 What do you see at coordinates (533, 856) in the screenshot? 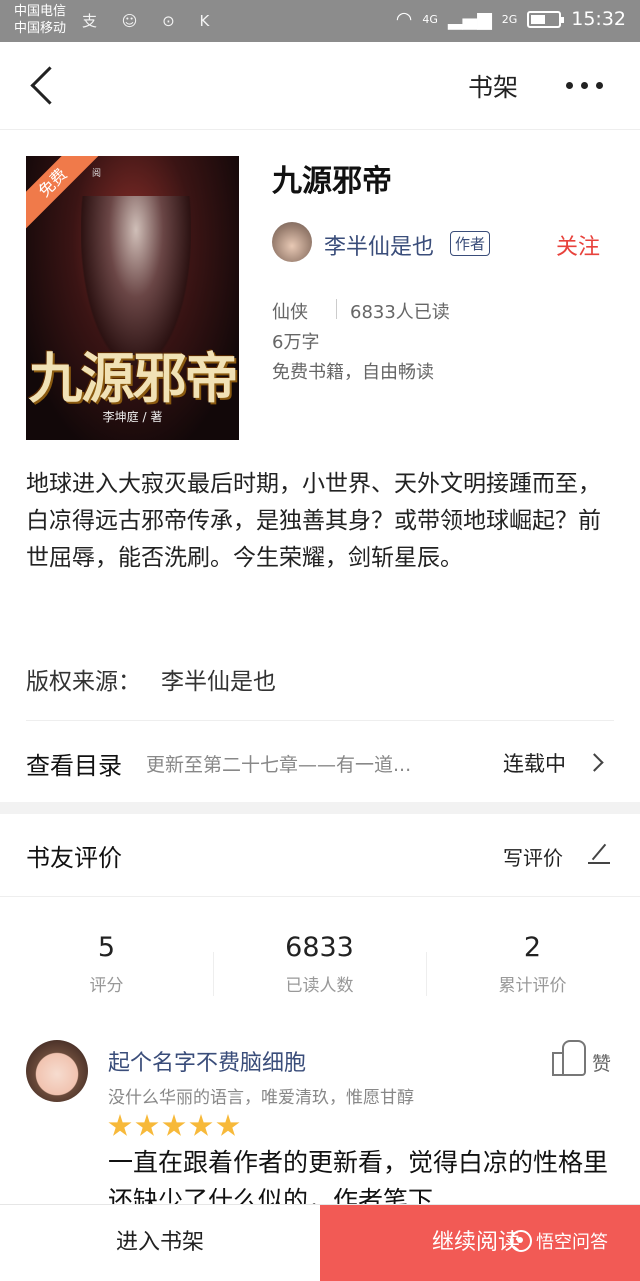
I see `write-review-button: 写评价` at bounding box center [533, 856].